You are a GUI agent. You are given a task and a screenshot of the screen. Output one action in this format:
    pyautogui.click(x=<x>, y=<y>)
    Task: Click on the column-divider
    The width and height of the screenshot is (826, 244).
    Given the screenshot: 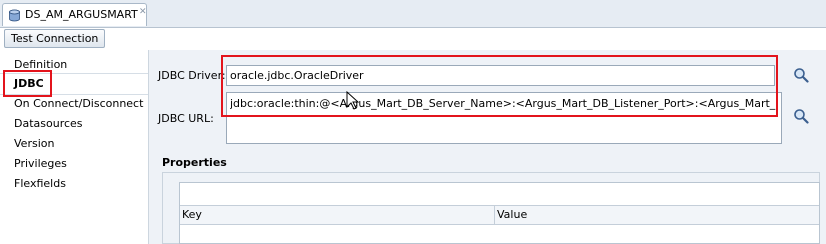 What is the action you would take?
    pyautogui.click(x=494, y=215)
    